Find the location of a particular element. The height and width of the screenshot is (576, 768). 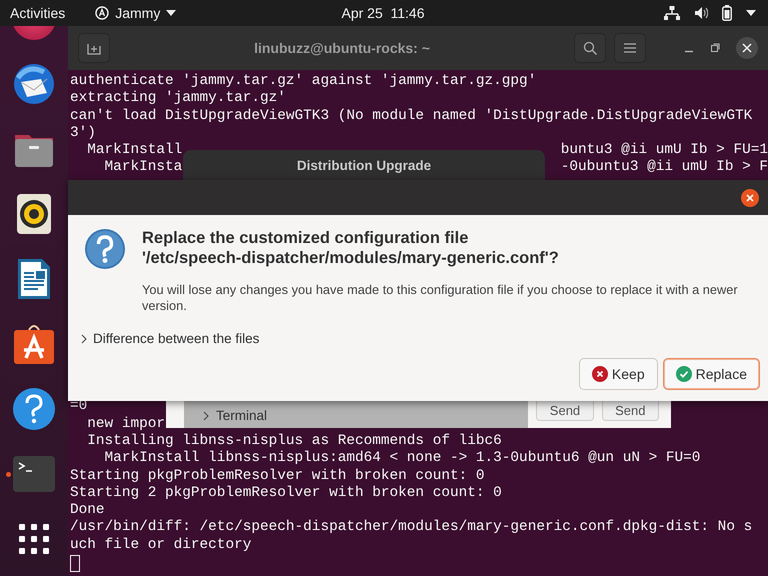

new-tab-icon is located at coordinates (94, 48).